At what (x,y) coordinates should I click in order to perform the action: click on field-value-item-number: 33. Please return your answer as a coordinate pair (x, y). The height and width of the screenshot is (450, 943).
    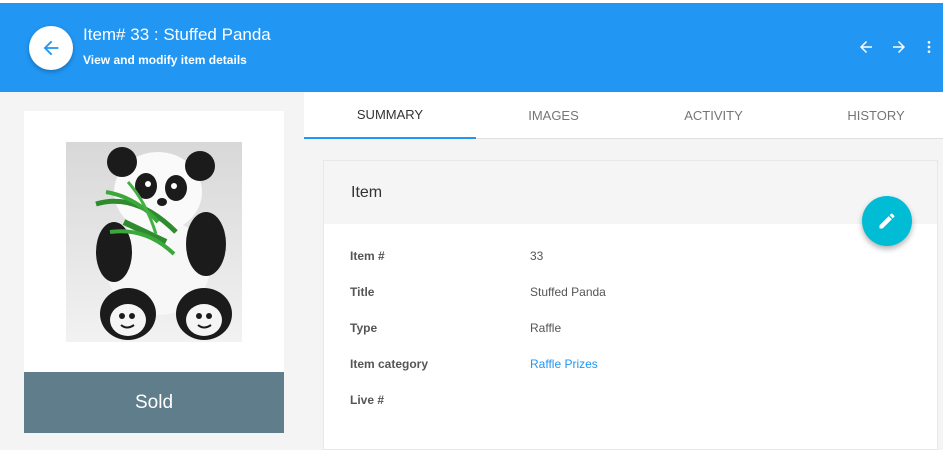
    Looking at the image, I should click on (537, 256).